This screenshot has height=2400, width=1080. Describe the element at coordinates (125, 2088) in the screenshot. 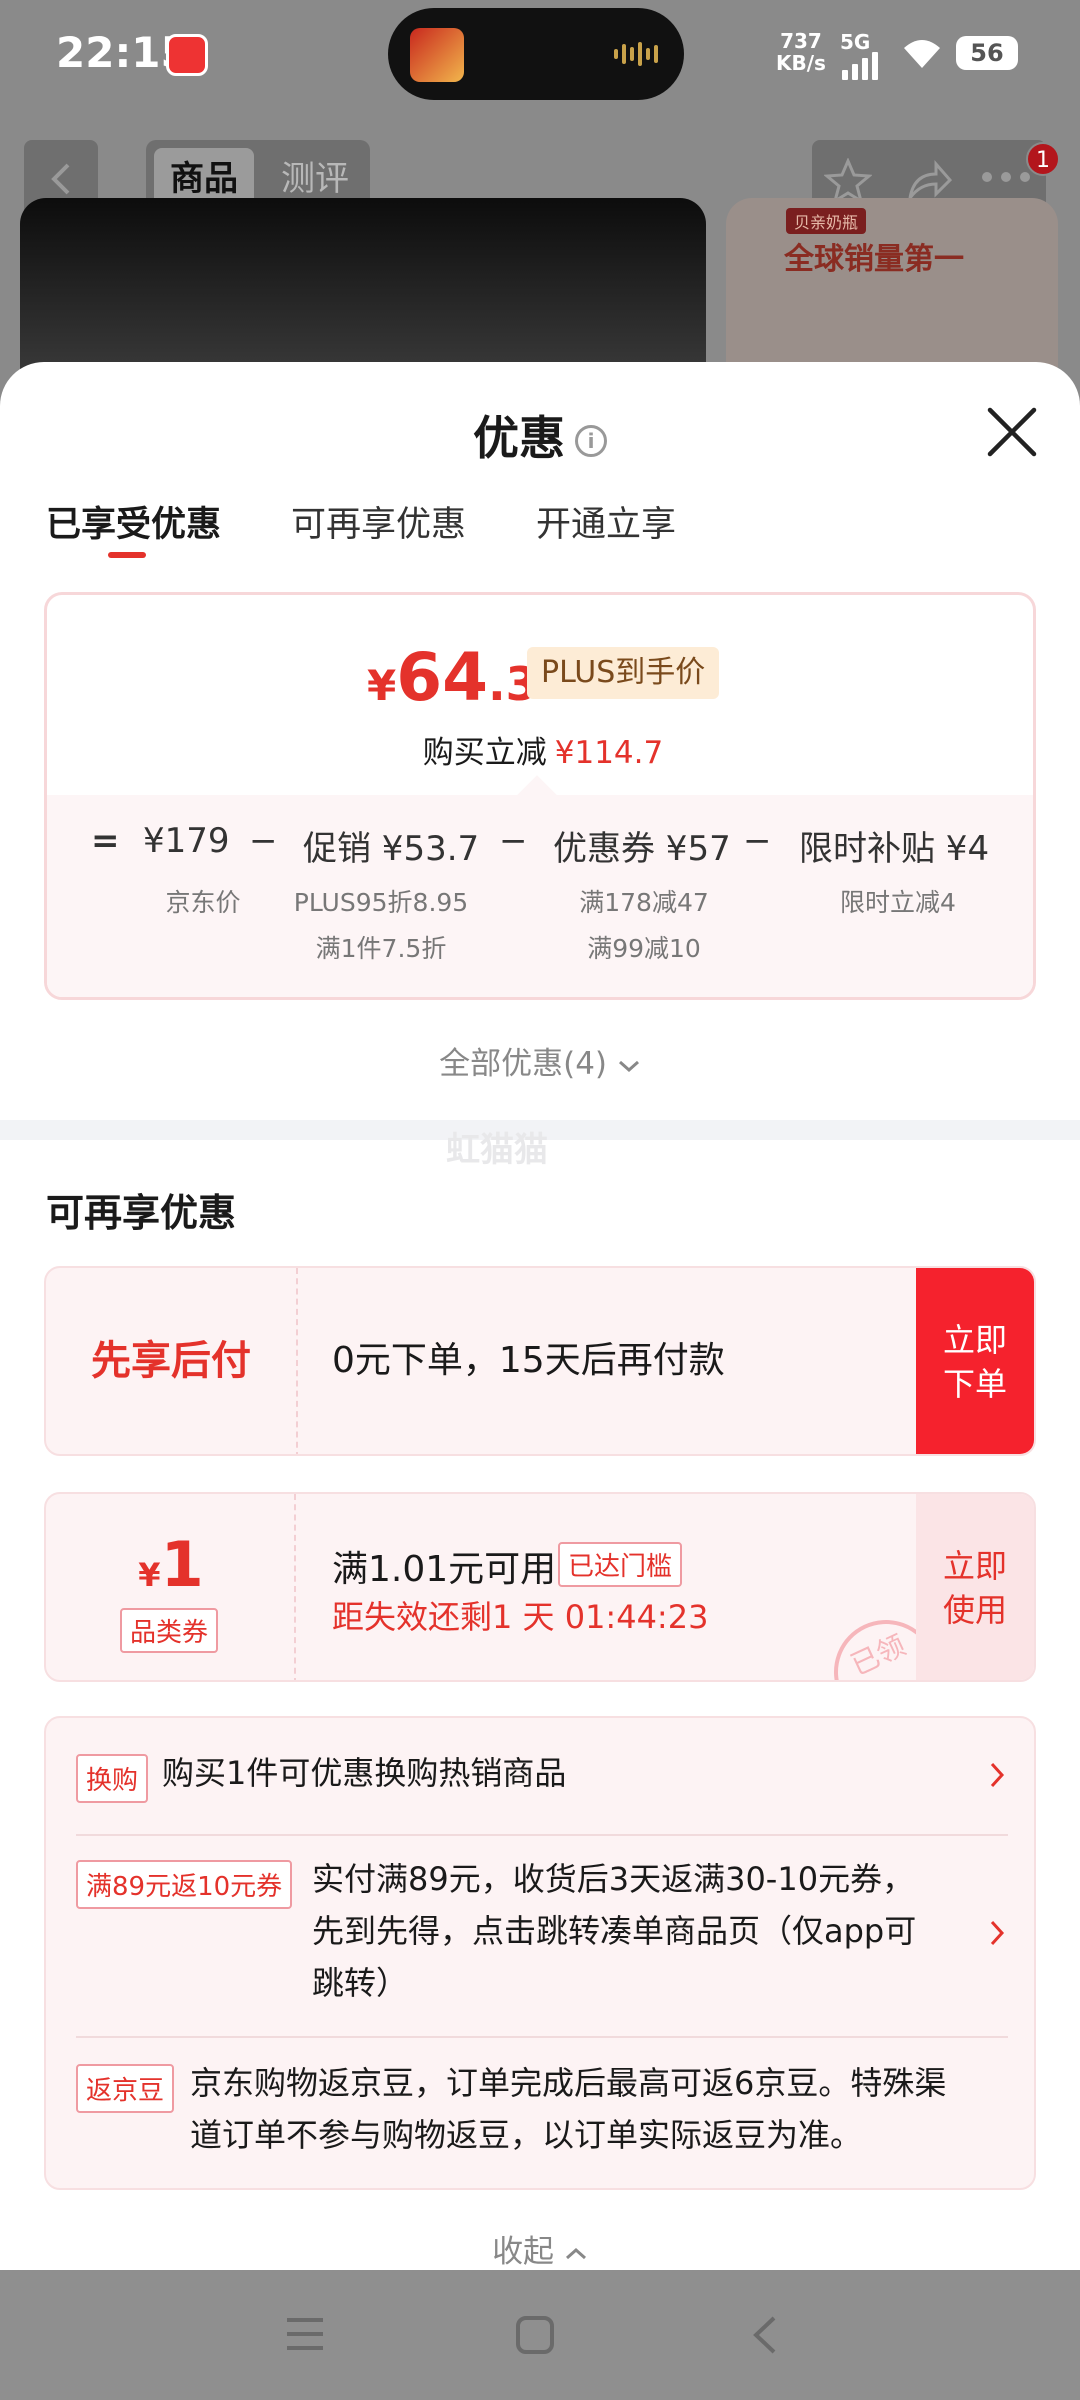

I see `offer-tag: 返京豆` at that location.